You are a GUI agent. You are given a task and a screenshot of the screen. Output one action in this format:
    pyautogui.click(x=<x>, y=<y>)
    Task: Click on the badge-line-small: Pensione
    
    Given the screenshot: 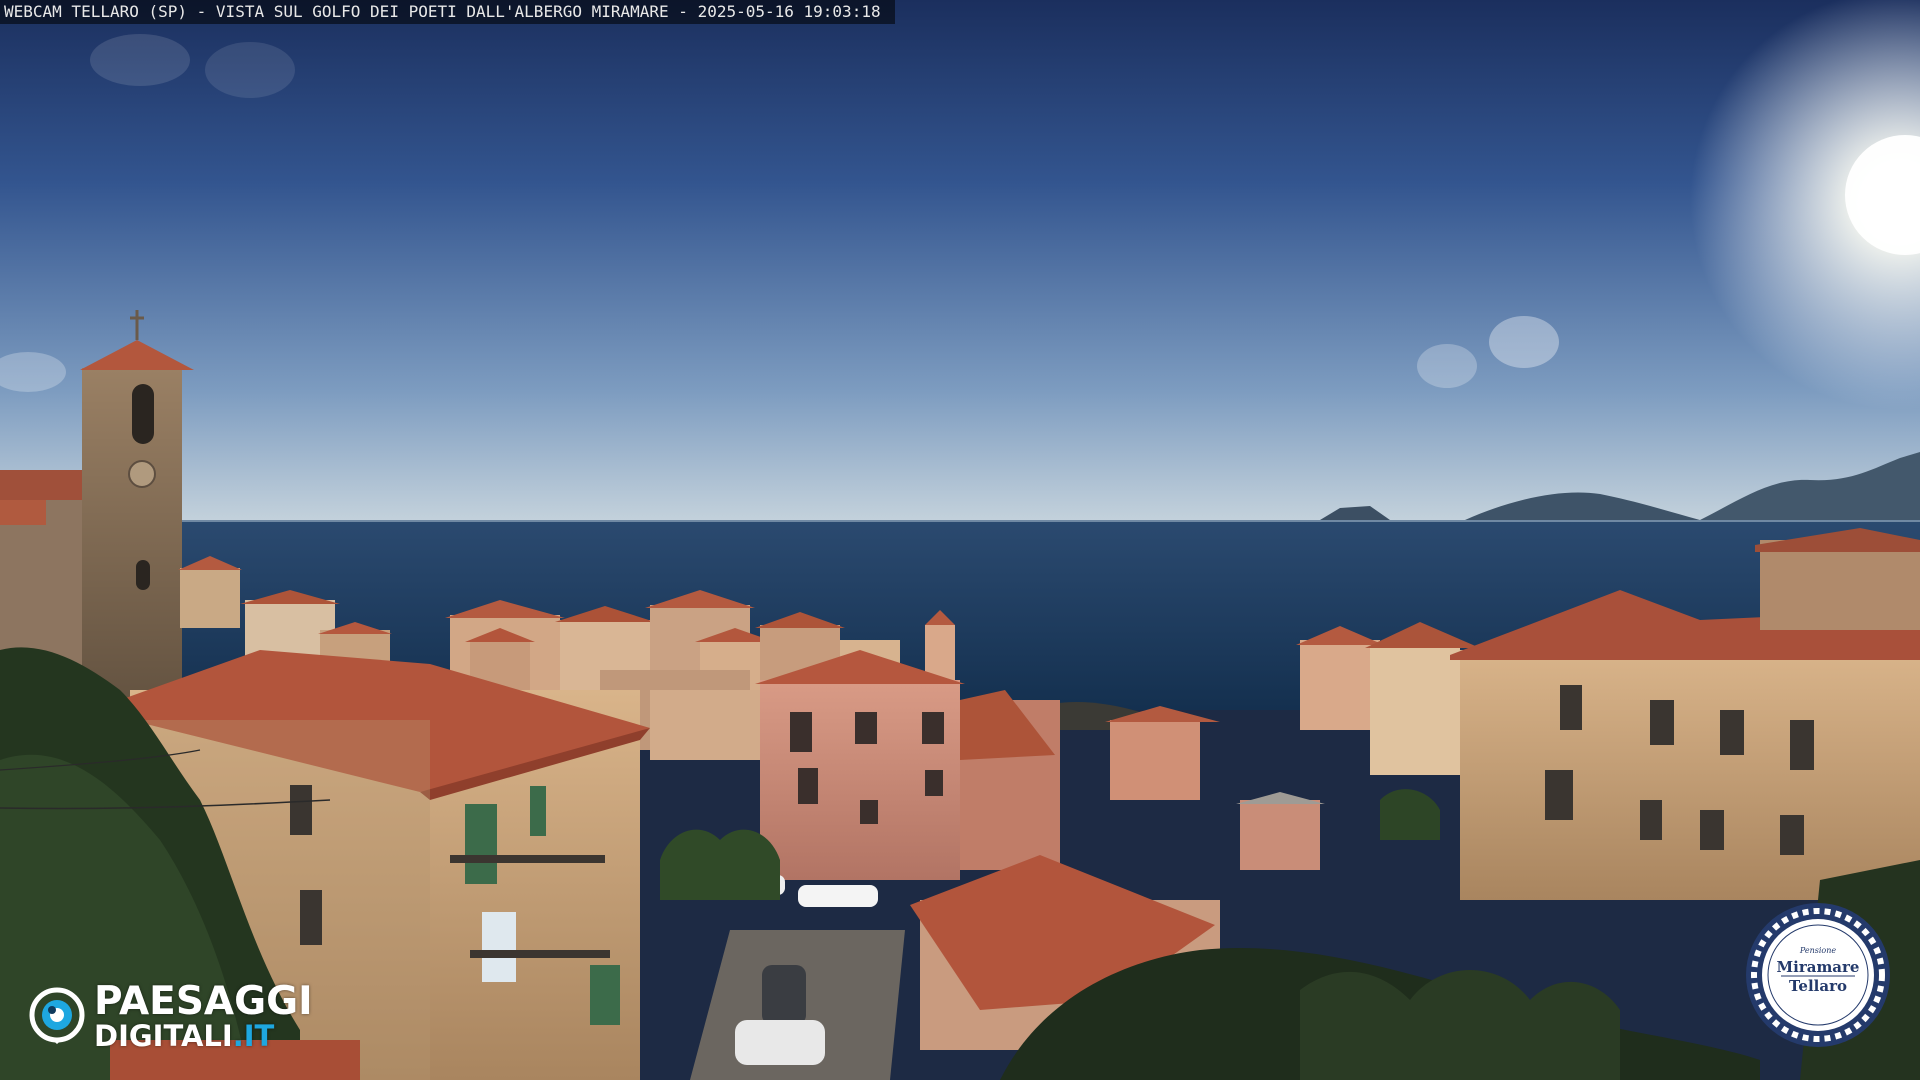 What is the action you would take?
    pyautogui.click(x=1818, y=950)
    